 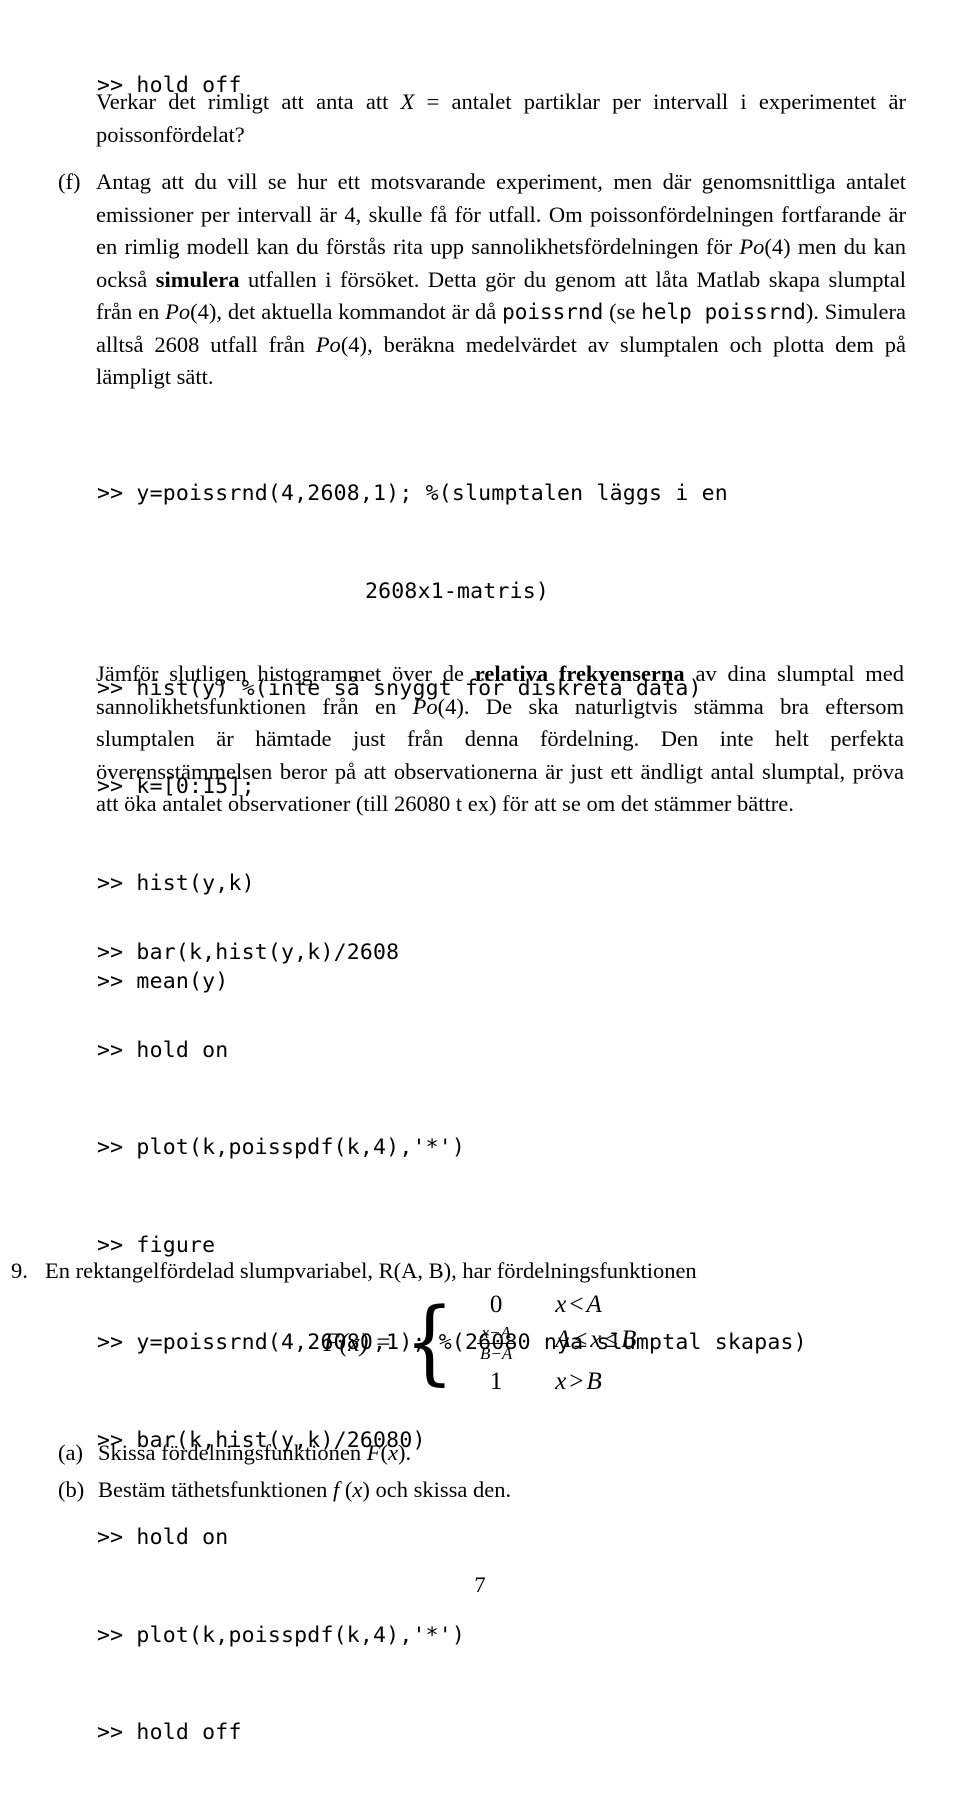 What do you see at coordinates (197, 279) in the screenshot?
I see `item-f-bold-simulera: simulera` at bounding box center [197, 279].